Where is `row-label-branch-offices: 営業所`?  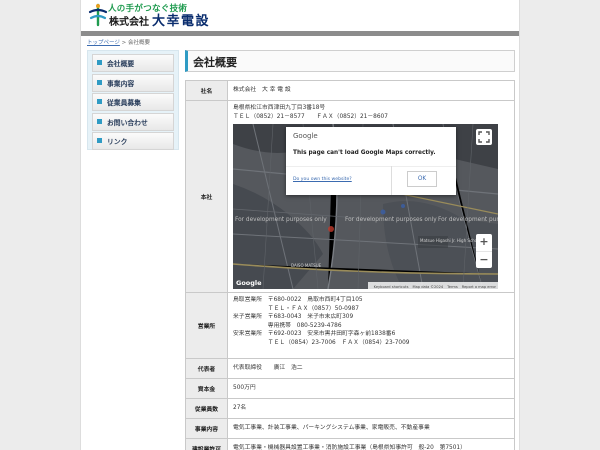 row-label-branch-offices: 営業所 is located at coordinates (206, 325).